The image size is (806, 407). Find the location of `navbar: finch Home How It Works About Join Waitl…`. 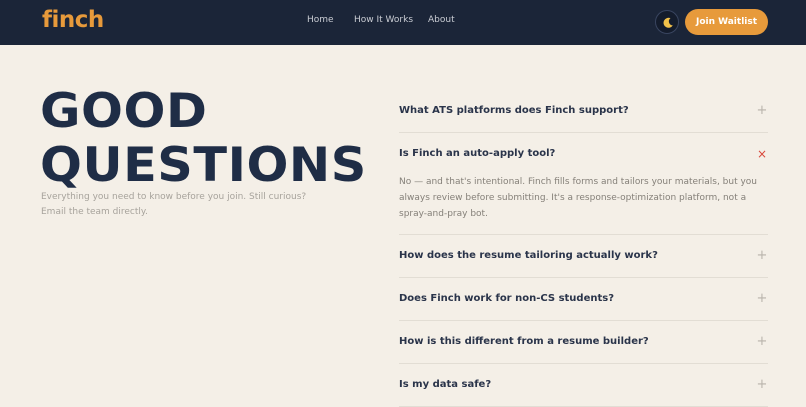

navbar: finch Home How It Works About Join Waitl… is located at coordinates (403, 22).